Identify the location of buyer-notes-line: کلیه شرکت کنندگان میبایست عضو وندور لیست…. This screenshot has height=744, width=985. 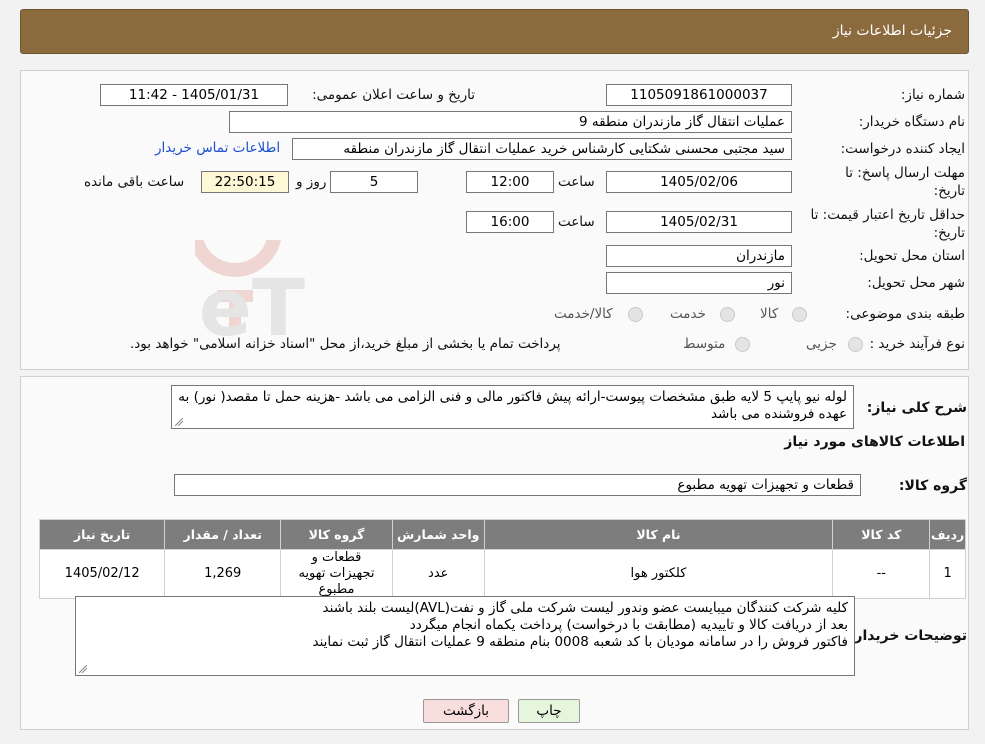
(585, 608).